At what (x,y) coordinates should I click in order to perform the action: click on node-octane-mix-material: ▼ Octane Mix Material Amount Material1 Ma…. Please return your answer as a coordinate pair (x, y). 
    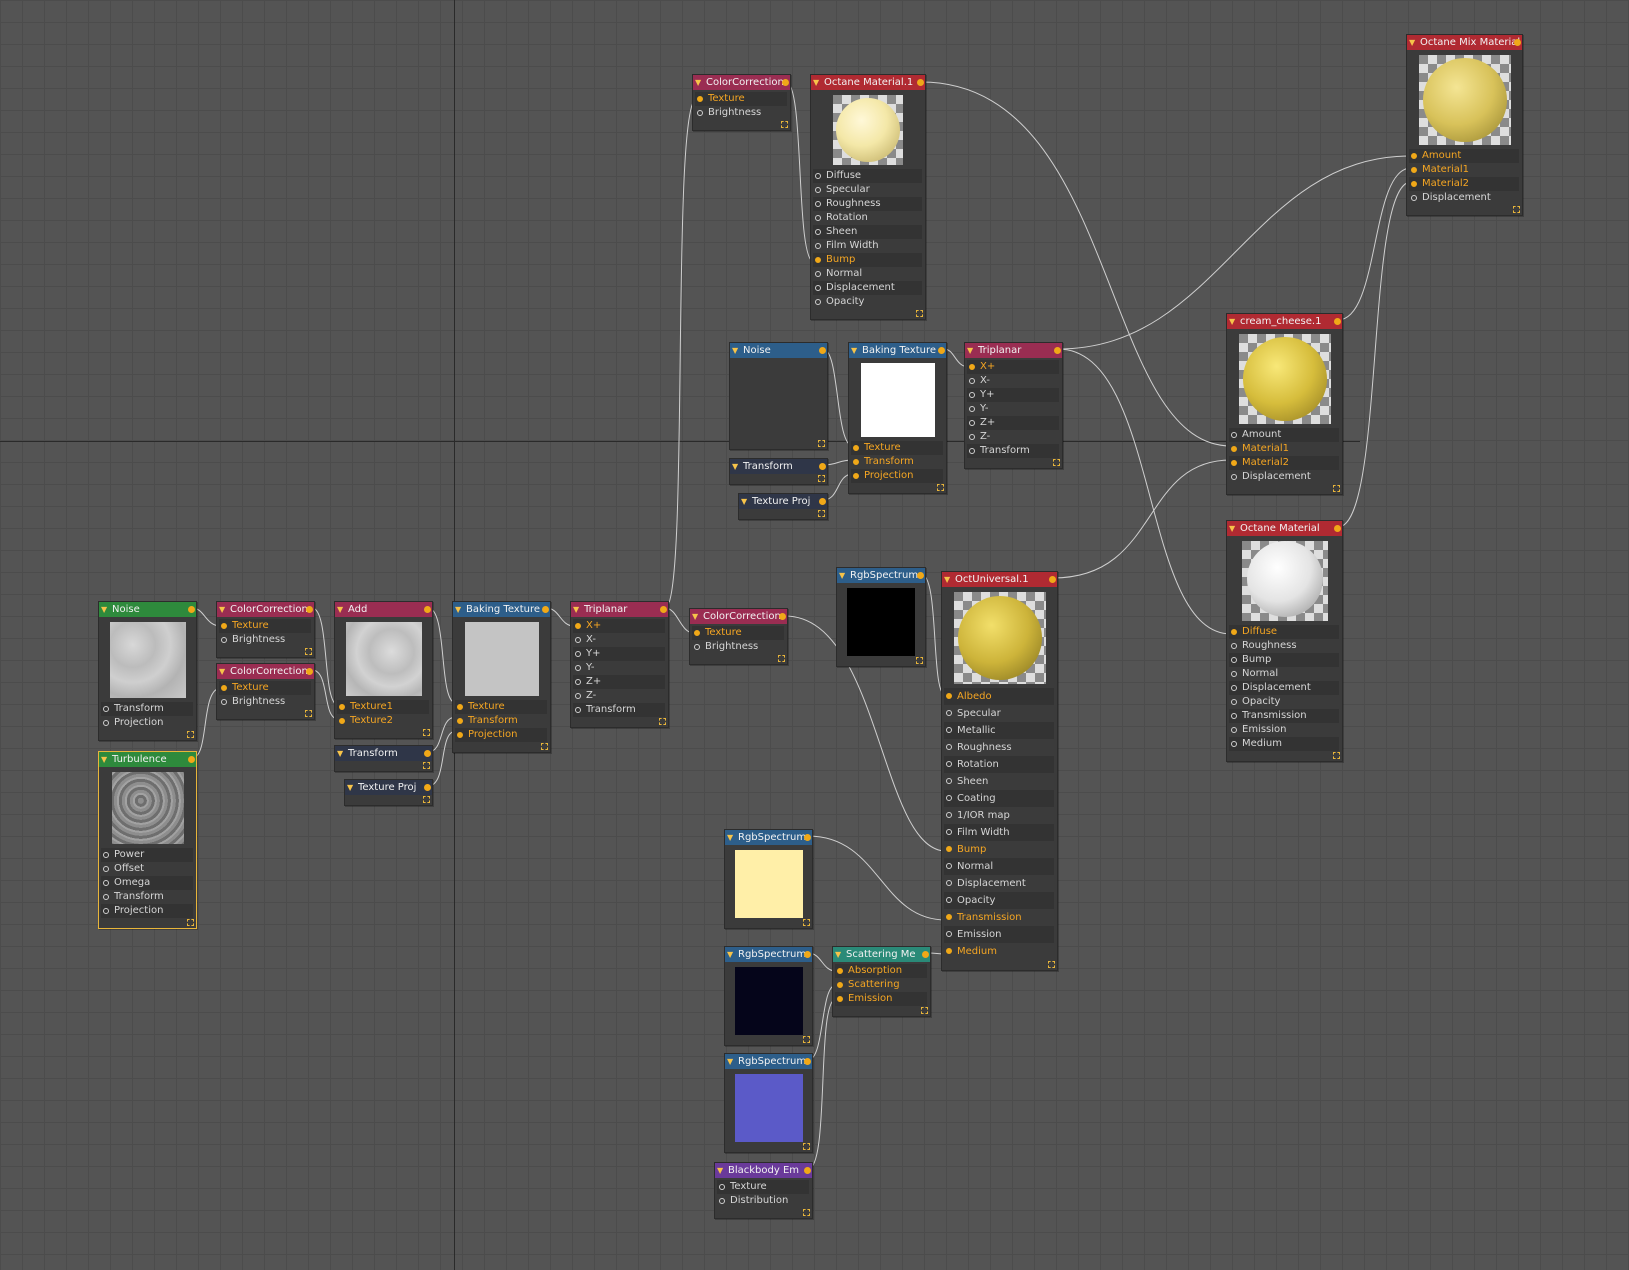
    Looking at the image, I should click on (1464, 125).